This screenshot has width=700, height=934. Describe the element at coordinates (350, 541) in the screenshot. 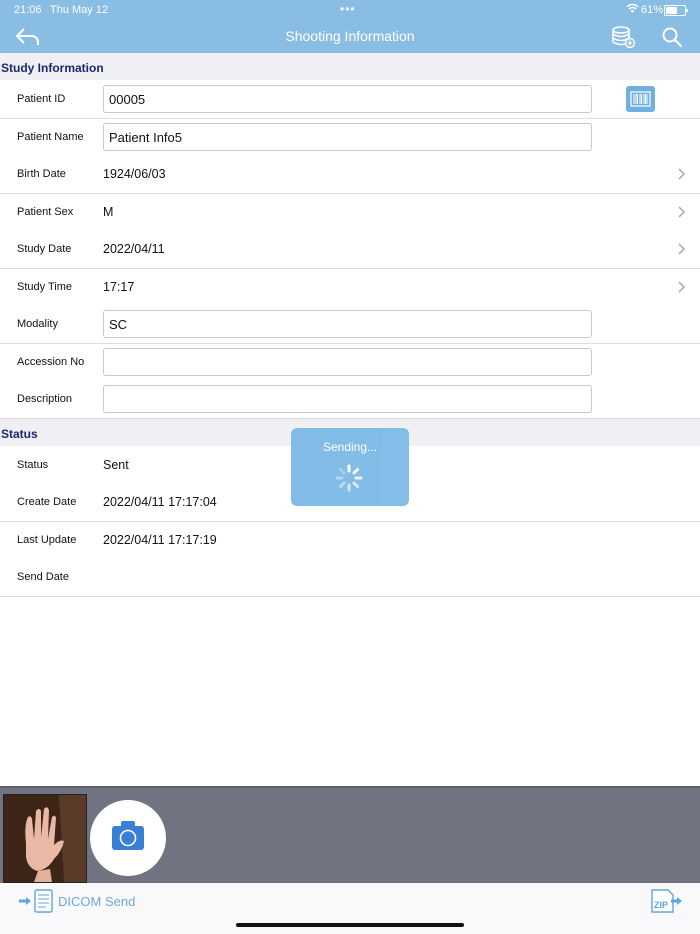

I see `row-last-update: Last Update 2022/04/11 17:17:19` at that location.